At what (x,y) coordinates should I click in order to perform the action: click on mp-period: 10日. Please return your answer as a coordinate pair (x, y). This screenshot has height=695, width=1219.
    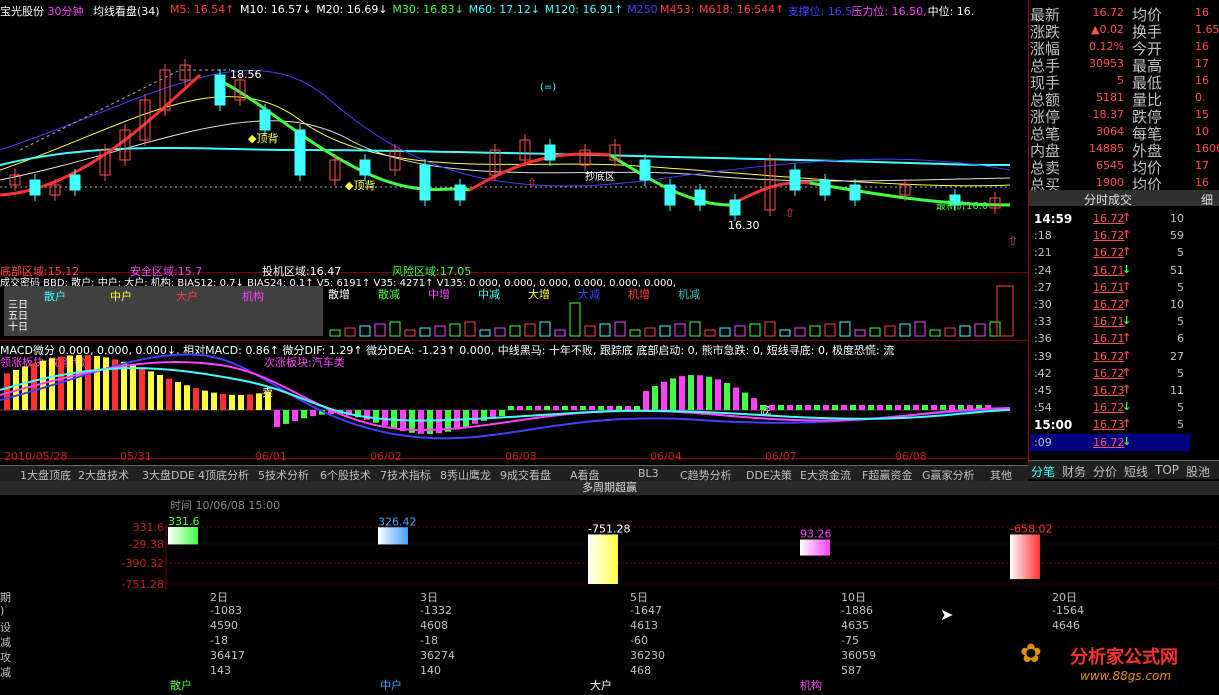
    Looking at the image, I should click on (853, 597).